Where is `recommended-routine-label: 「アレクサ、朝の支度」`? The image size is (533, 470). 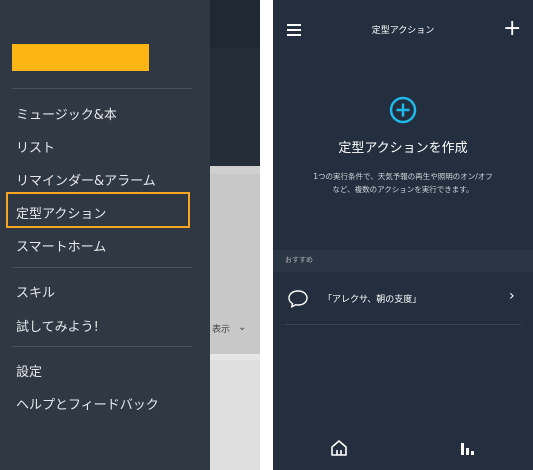
recommended-routine-label: 「アレクサ、朝の支度」 is located at coordinates (372, 300).